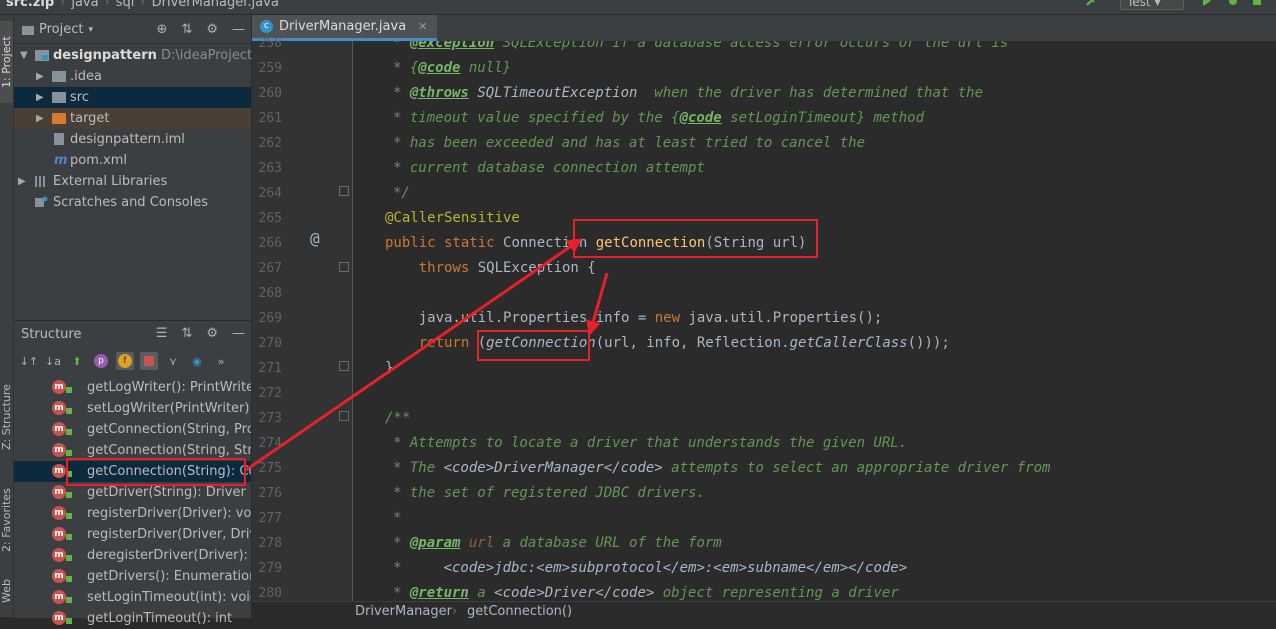 Image resolution: width=1276 pixels, height=629 pixels. What do you see at coordinates (125, 5) in the screenshot?
I see `crumb-sql: sql` at bounding box center [125, 5].